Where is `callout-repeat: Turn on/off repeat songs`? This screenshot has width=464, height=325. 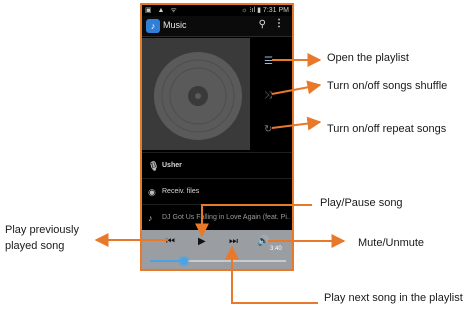 callout-repeat: Turn on/off repeat songs is located at coordinates (387, 129).